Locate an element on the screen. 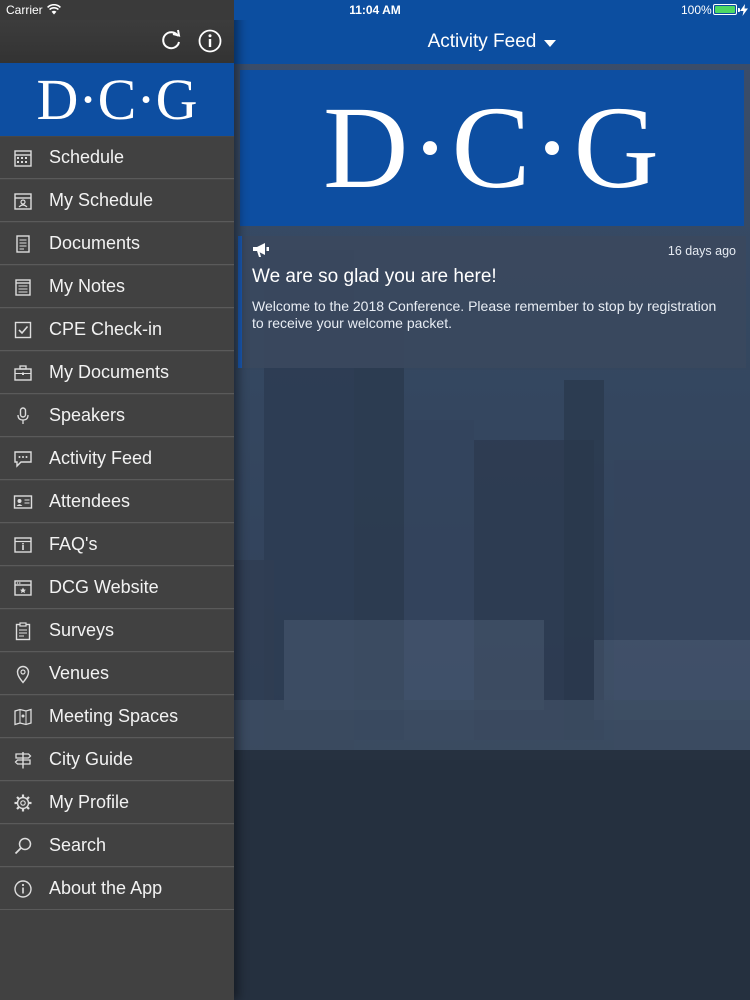  sidebar-item-label: Meeting Spaces is located at coordinates (114, 716).